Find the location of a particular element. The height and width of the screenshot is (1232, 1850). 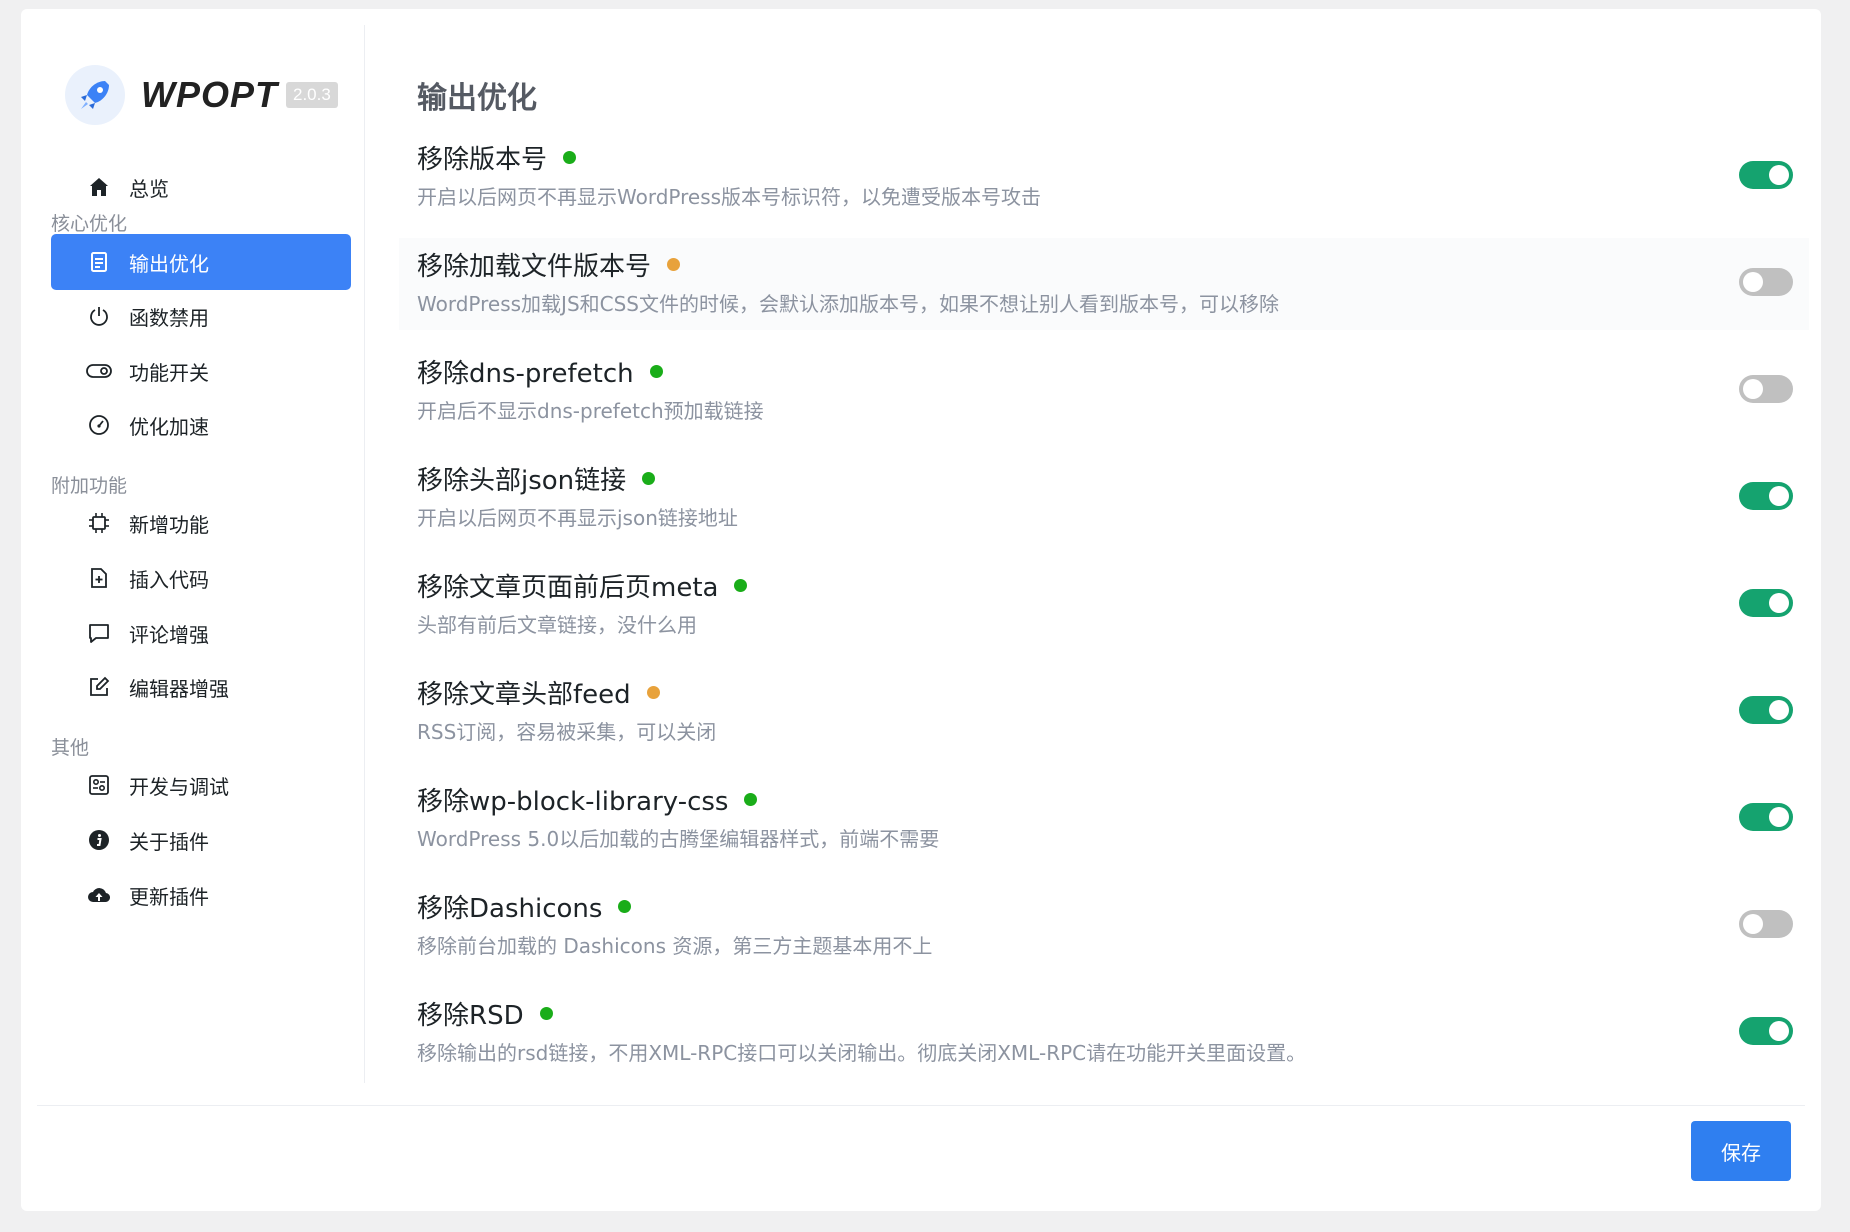

brand: WPOPT 2.0.3 is located at coordinates (201, 95).